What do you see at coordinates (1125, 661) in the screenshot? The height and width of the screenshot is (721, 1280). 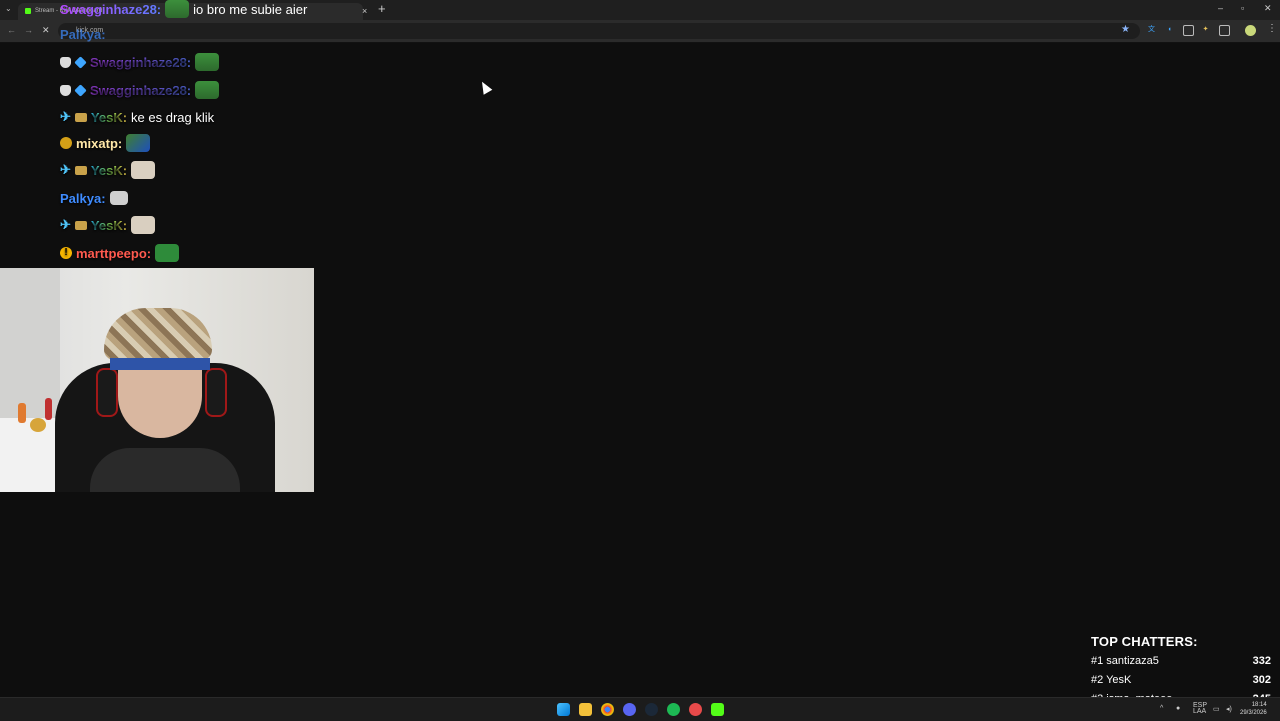 I see `chatter-rank-name: #1 santizaza5` at bounding box center [1125, 661].